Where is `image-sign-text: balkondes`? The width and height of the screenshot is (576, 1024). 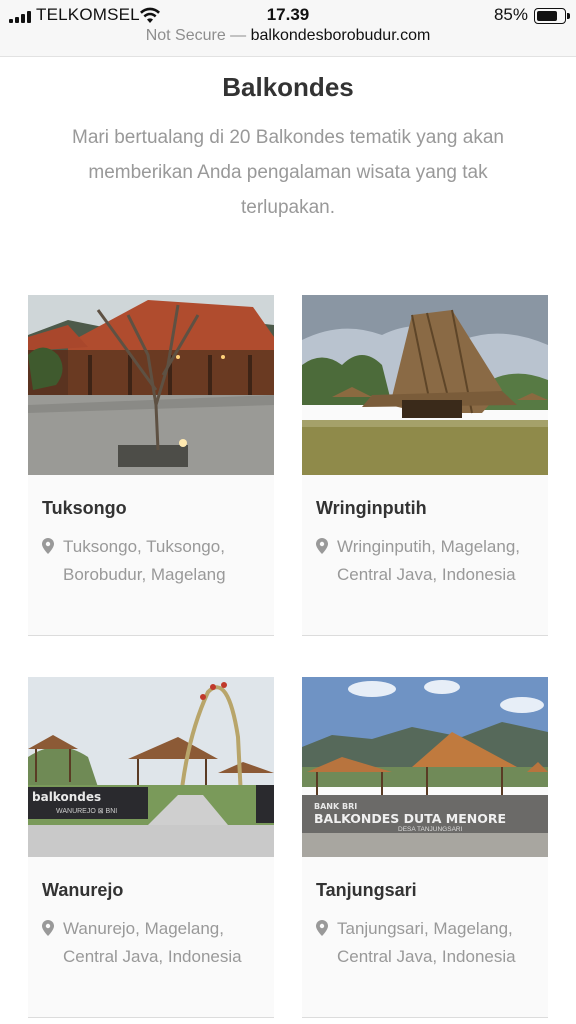 image-sign-text: balkondes is located at coordinates (66, 797).